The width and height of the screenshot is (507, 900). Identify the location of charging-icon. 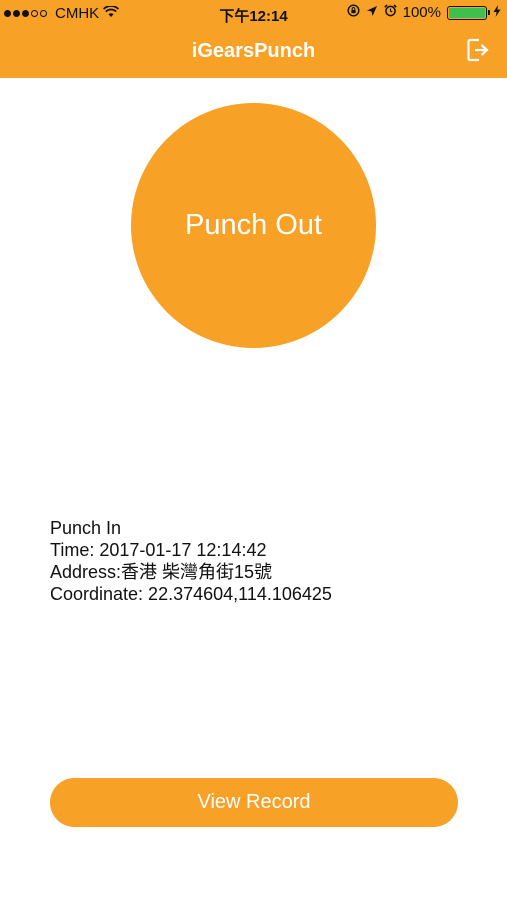
(497, 12).